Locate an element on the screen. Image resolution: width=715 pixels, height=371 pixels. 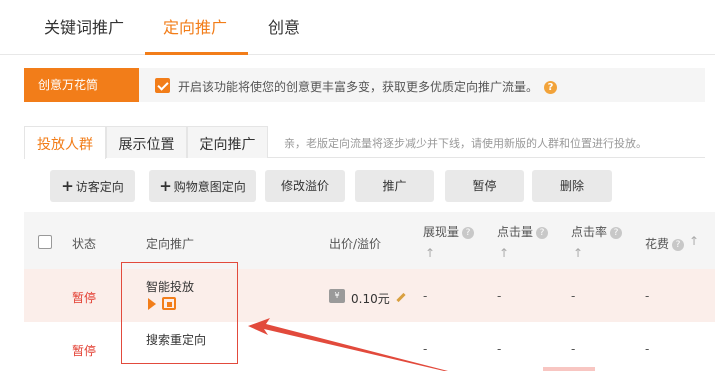
header-ctr: 点击率? is located at coordinates (597, 231).